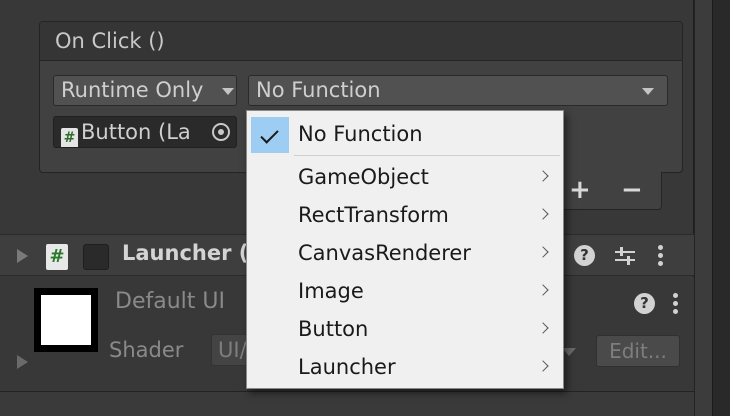 The height and width of the screenshot is (416, 730). I want to click on menu-item-button: Button, so click(405, 329).